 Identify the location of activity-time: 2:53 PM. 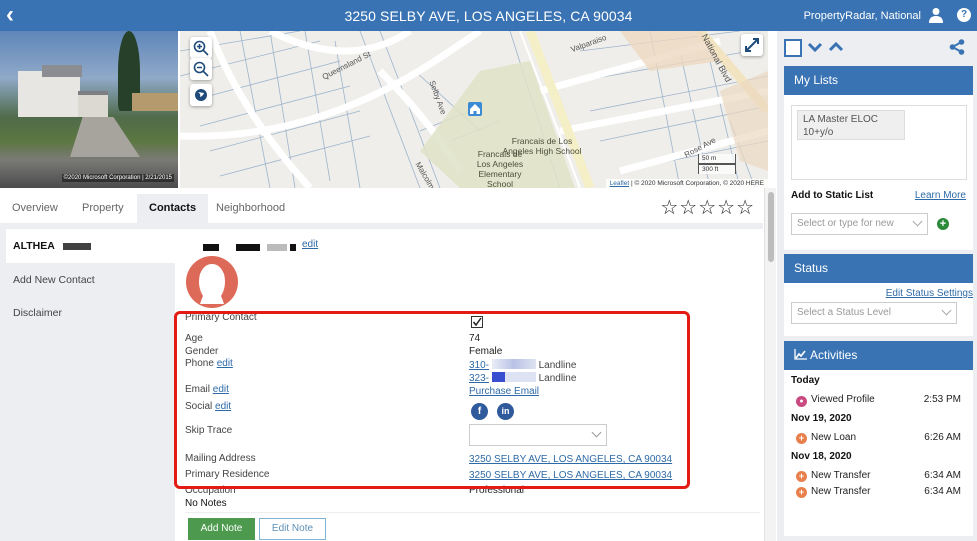
(942, 399).